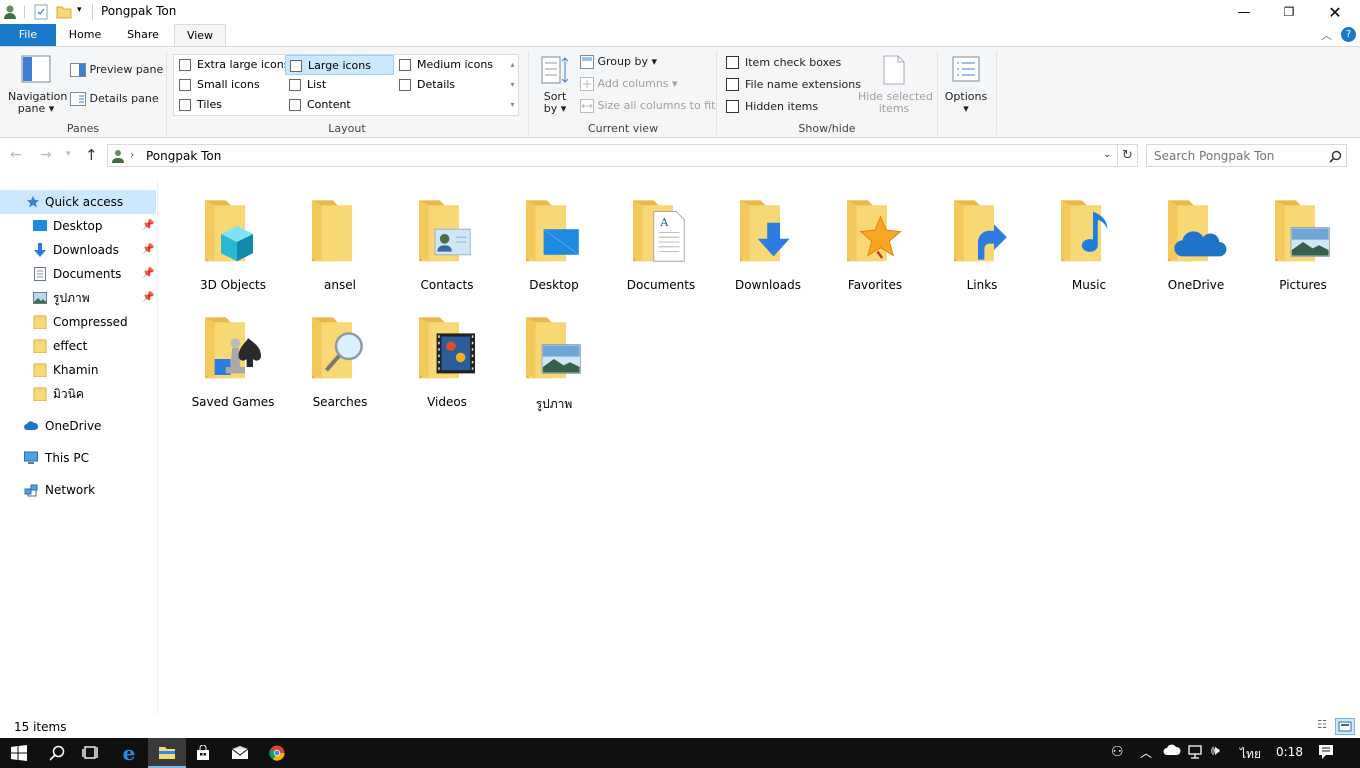  I want to click on file-explorer-taskbar-button, so click(167, 753).